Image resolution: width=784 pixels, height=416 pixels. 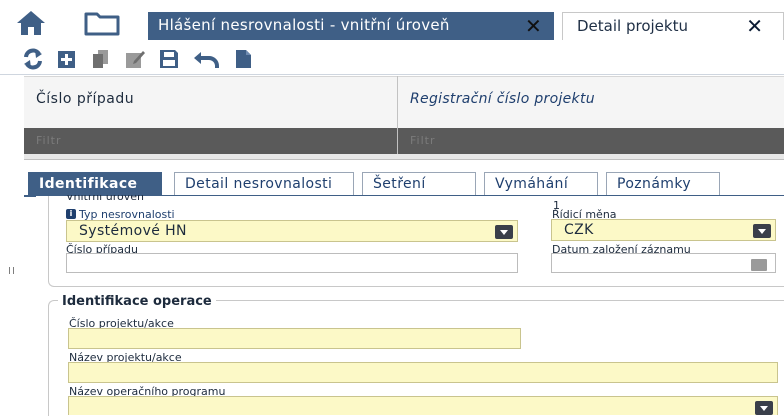 I want to click on nazev-projektu-field, so click(x=423, y=372).